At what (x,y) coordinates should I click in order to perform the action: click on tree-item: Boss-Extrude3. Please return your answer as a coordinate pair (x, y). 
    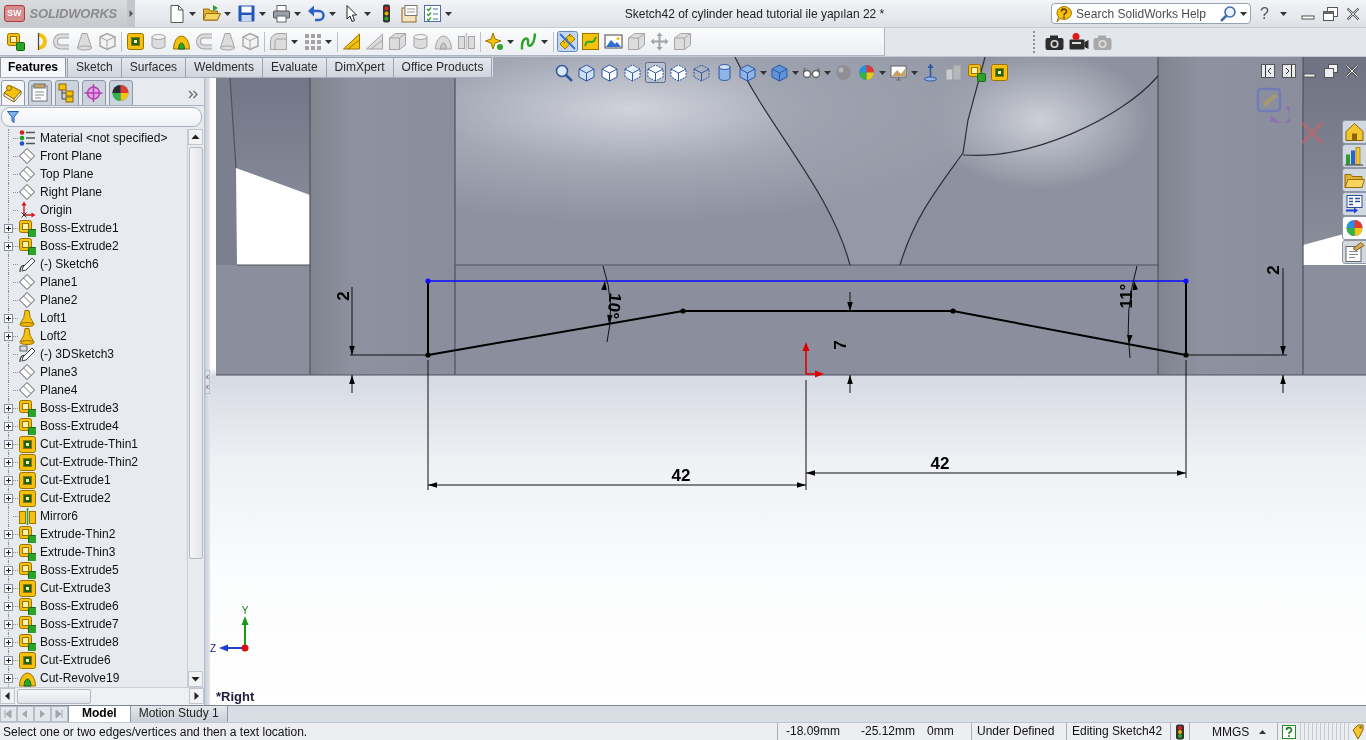
    Looking at the image, I should click on (68, 408).